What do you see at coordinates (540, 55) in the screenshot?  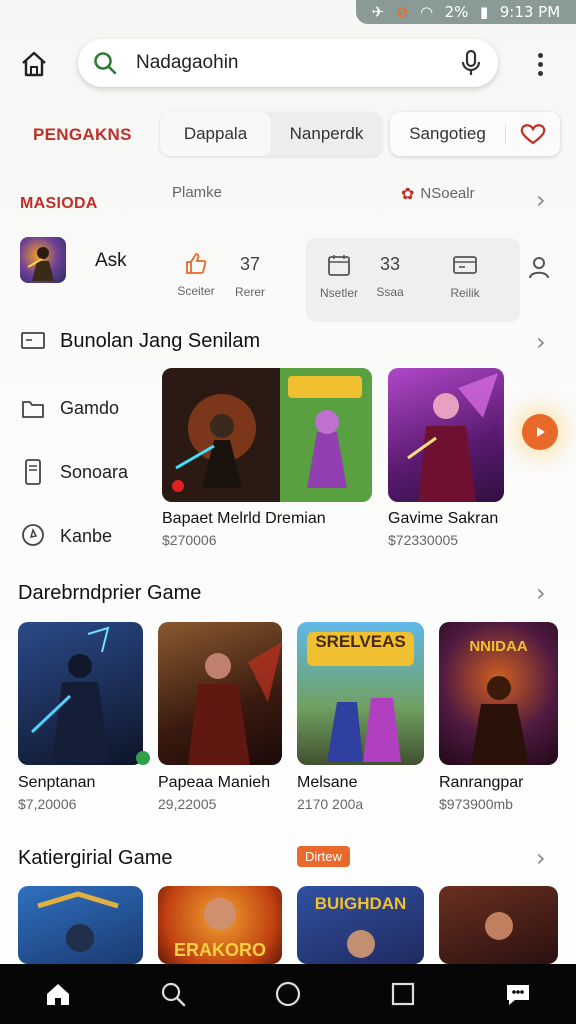 I see `more-dot-icon` at bounding box center [540, 55].